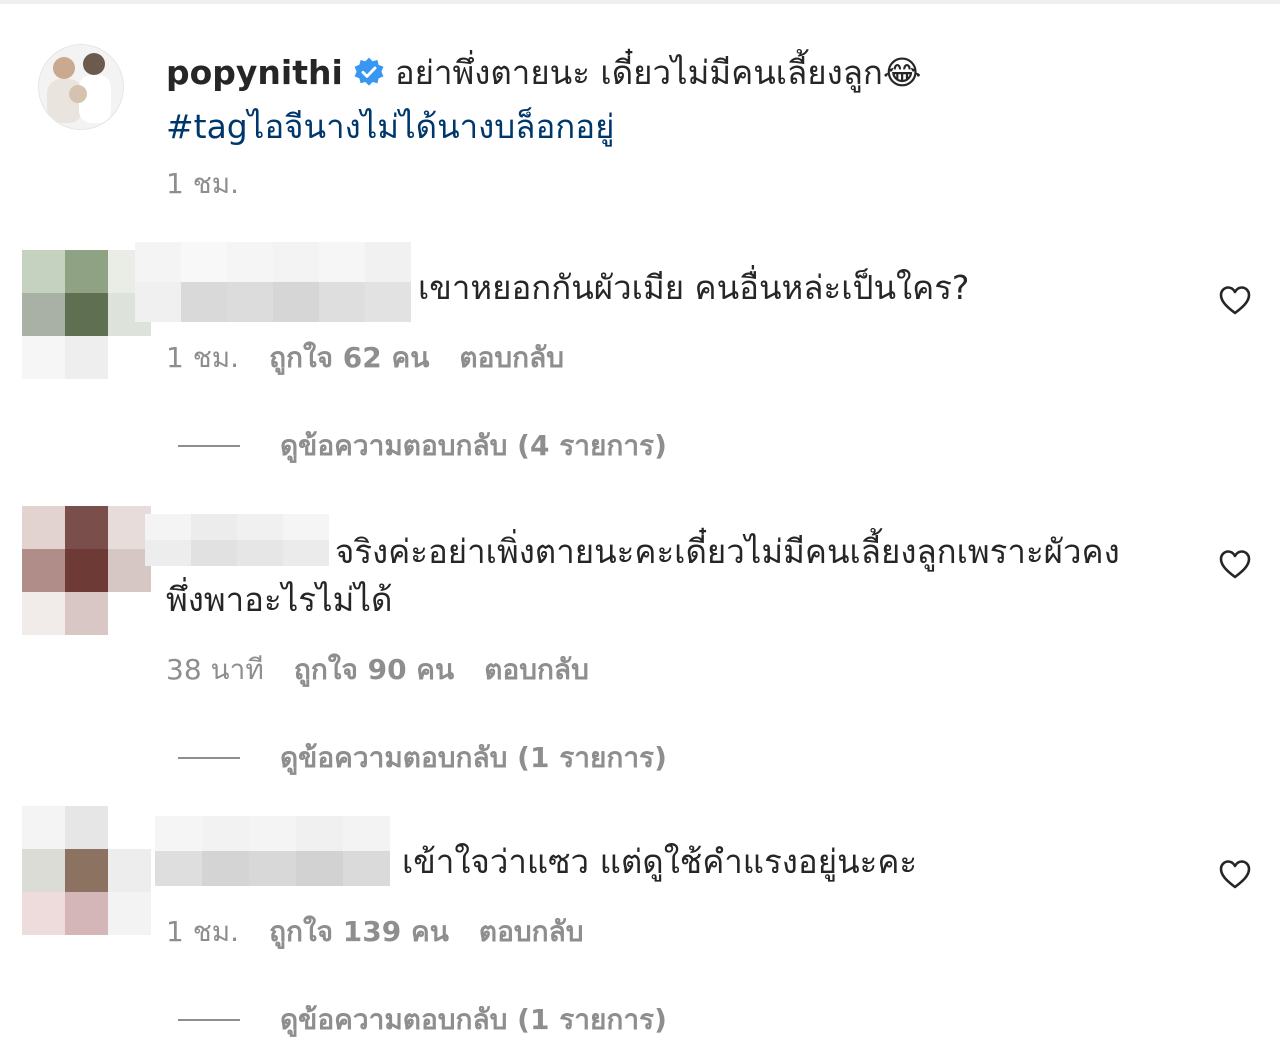  I want to click on view-replies-label: ดูข้อความตอบกลับ (4 รายการ), so click(473, 445).